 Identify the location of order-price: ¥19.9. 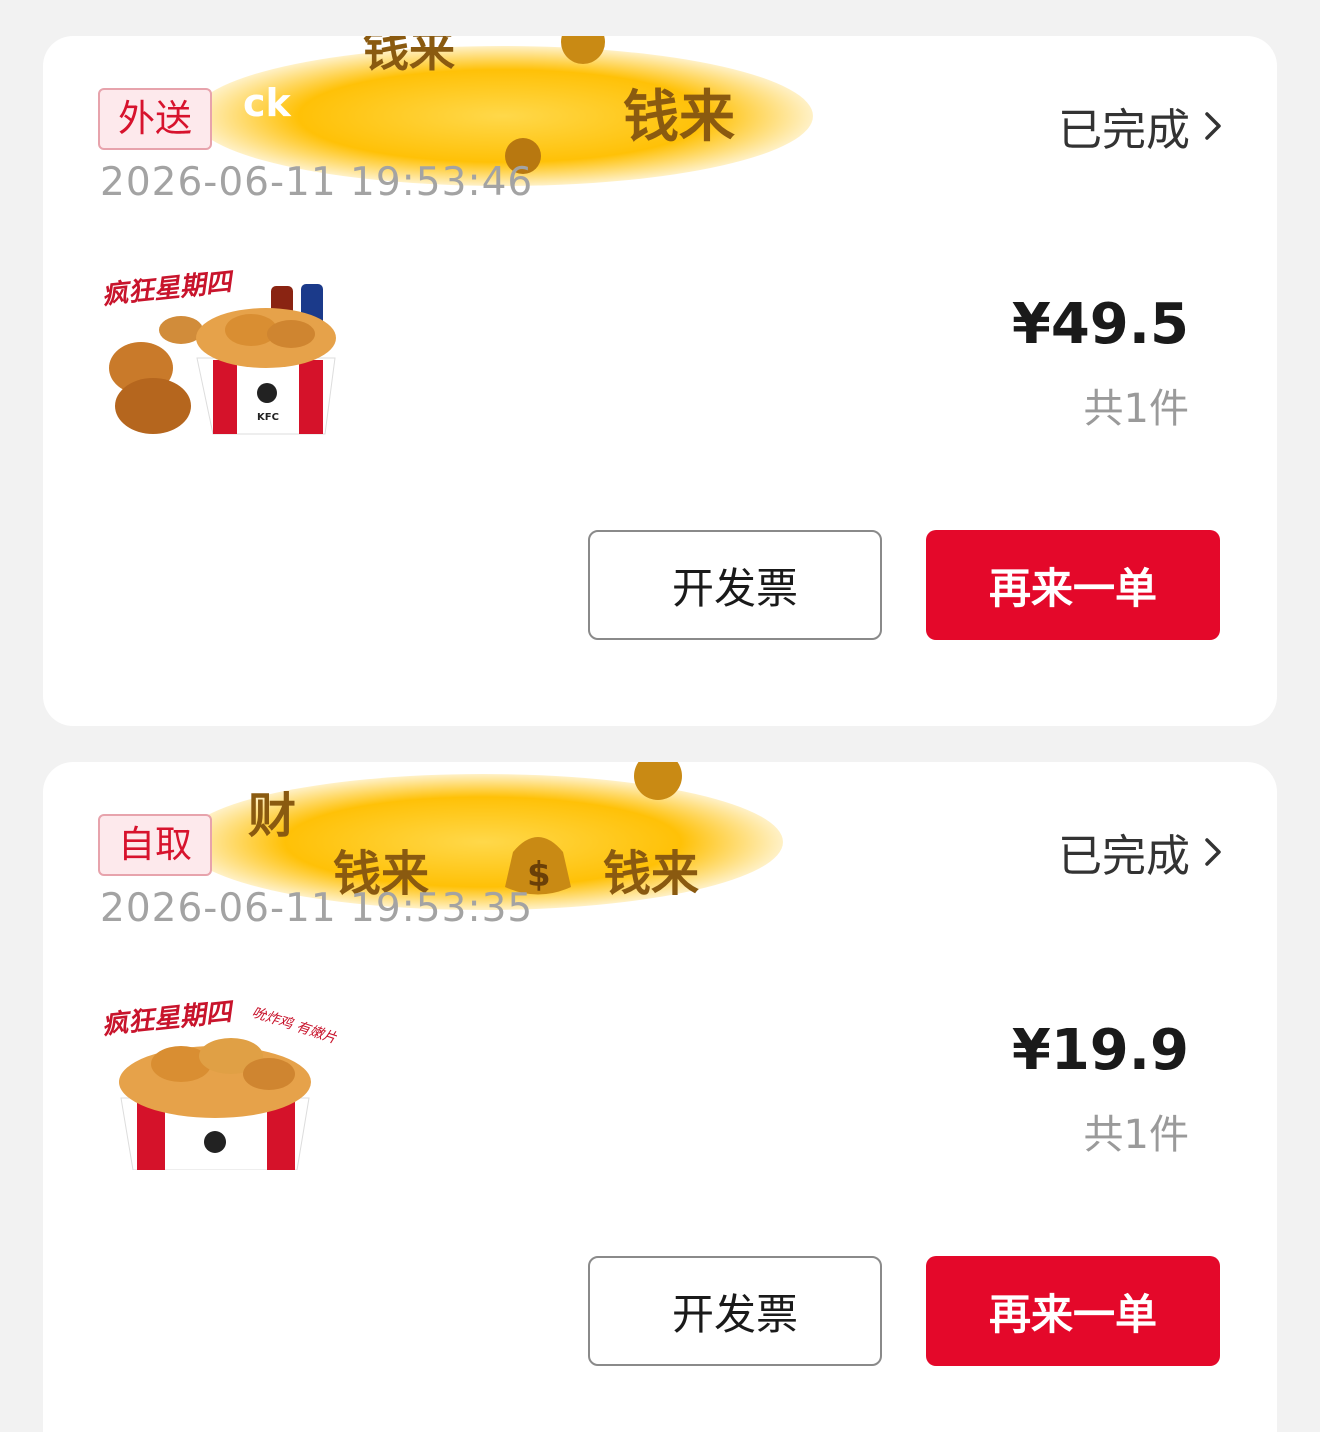
(1100, 1050).